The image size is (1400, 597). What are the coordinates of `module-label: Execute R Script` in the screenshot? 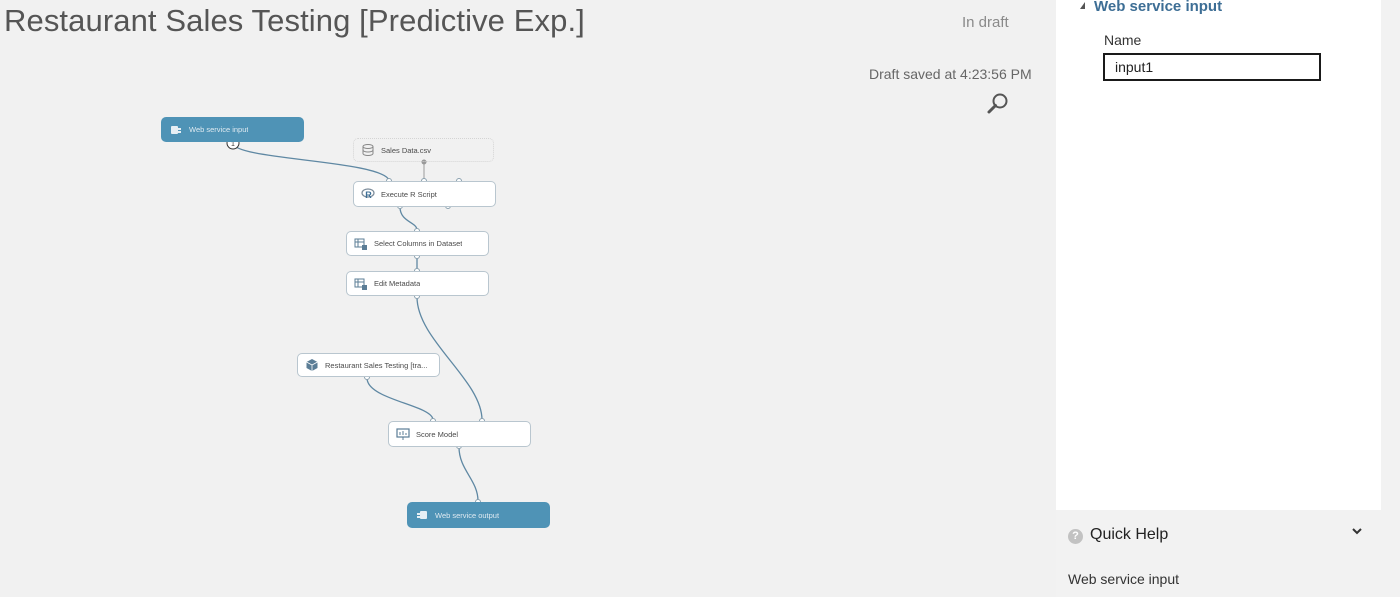 It's located at (409, 194).